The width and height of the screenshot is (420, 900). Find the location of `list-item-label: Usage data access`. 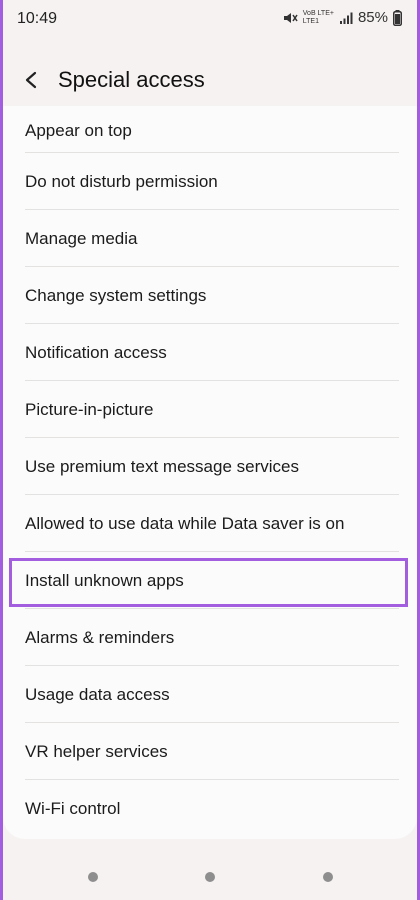

list-item-label: Usage data access is located at coordinates (97, 694).